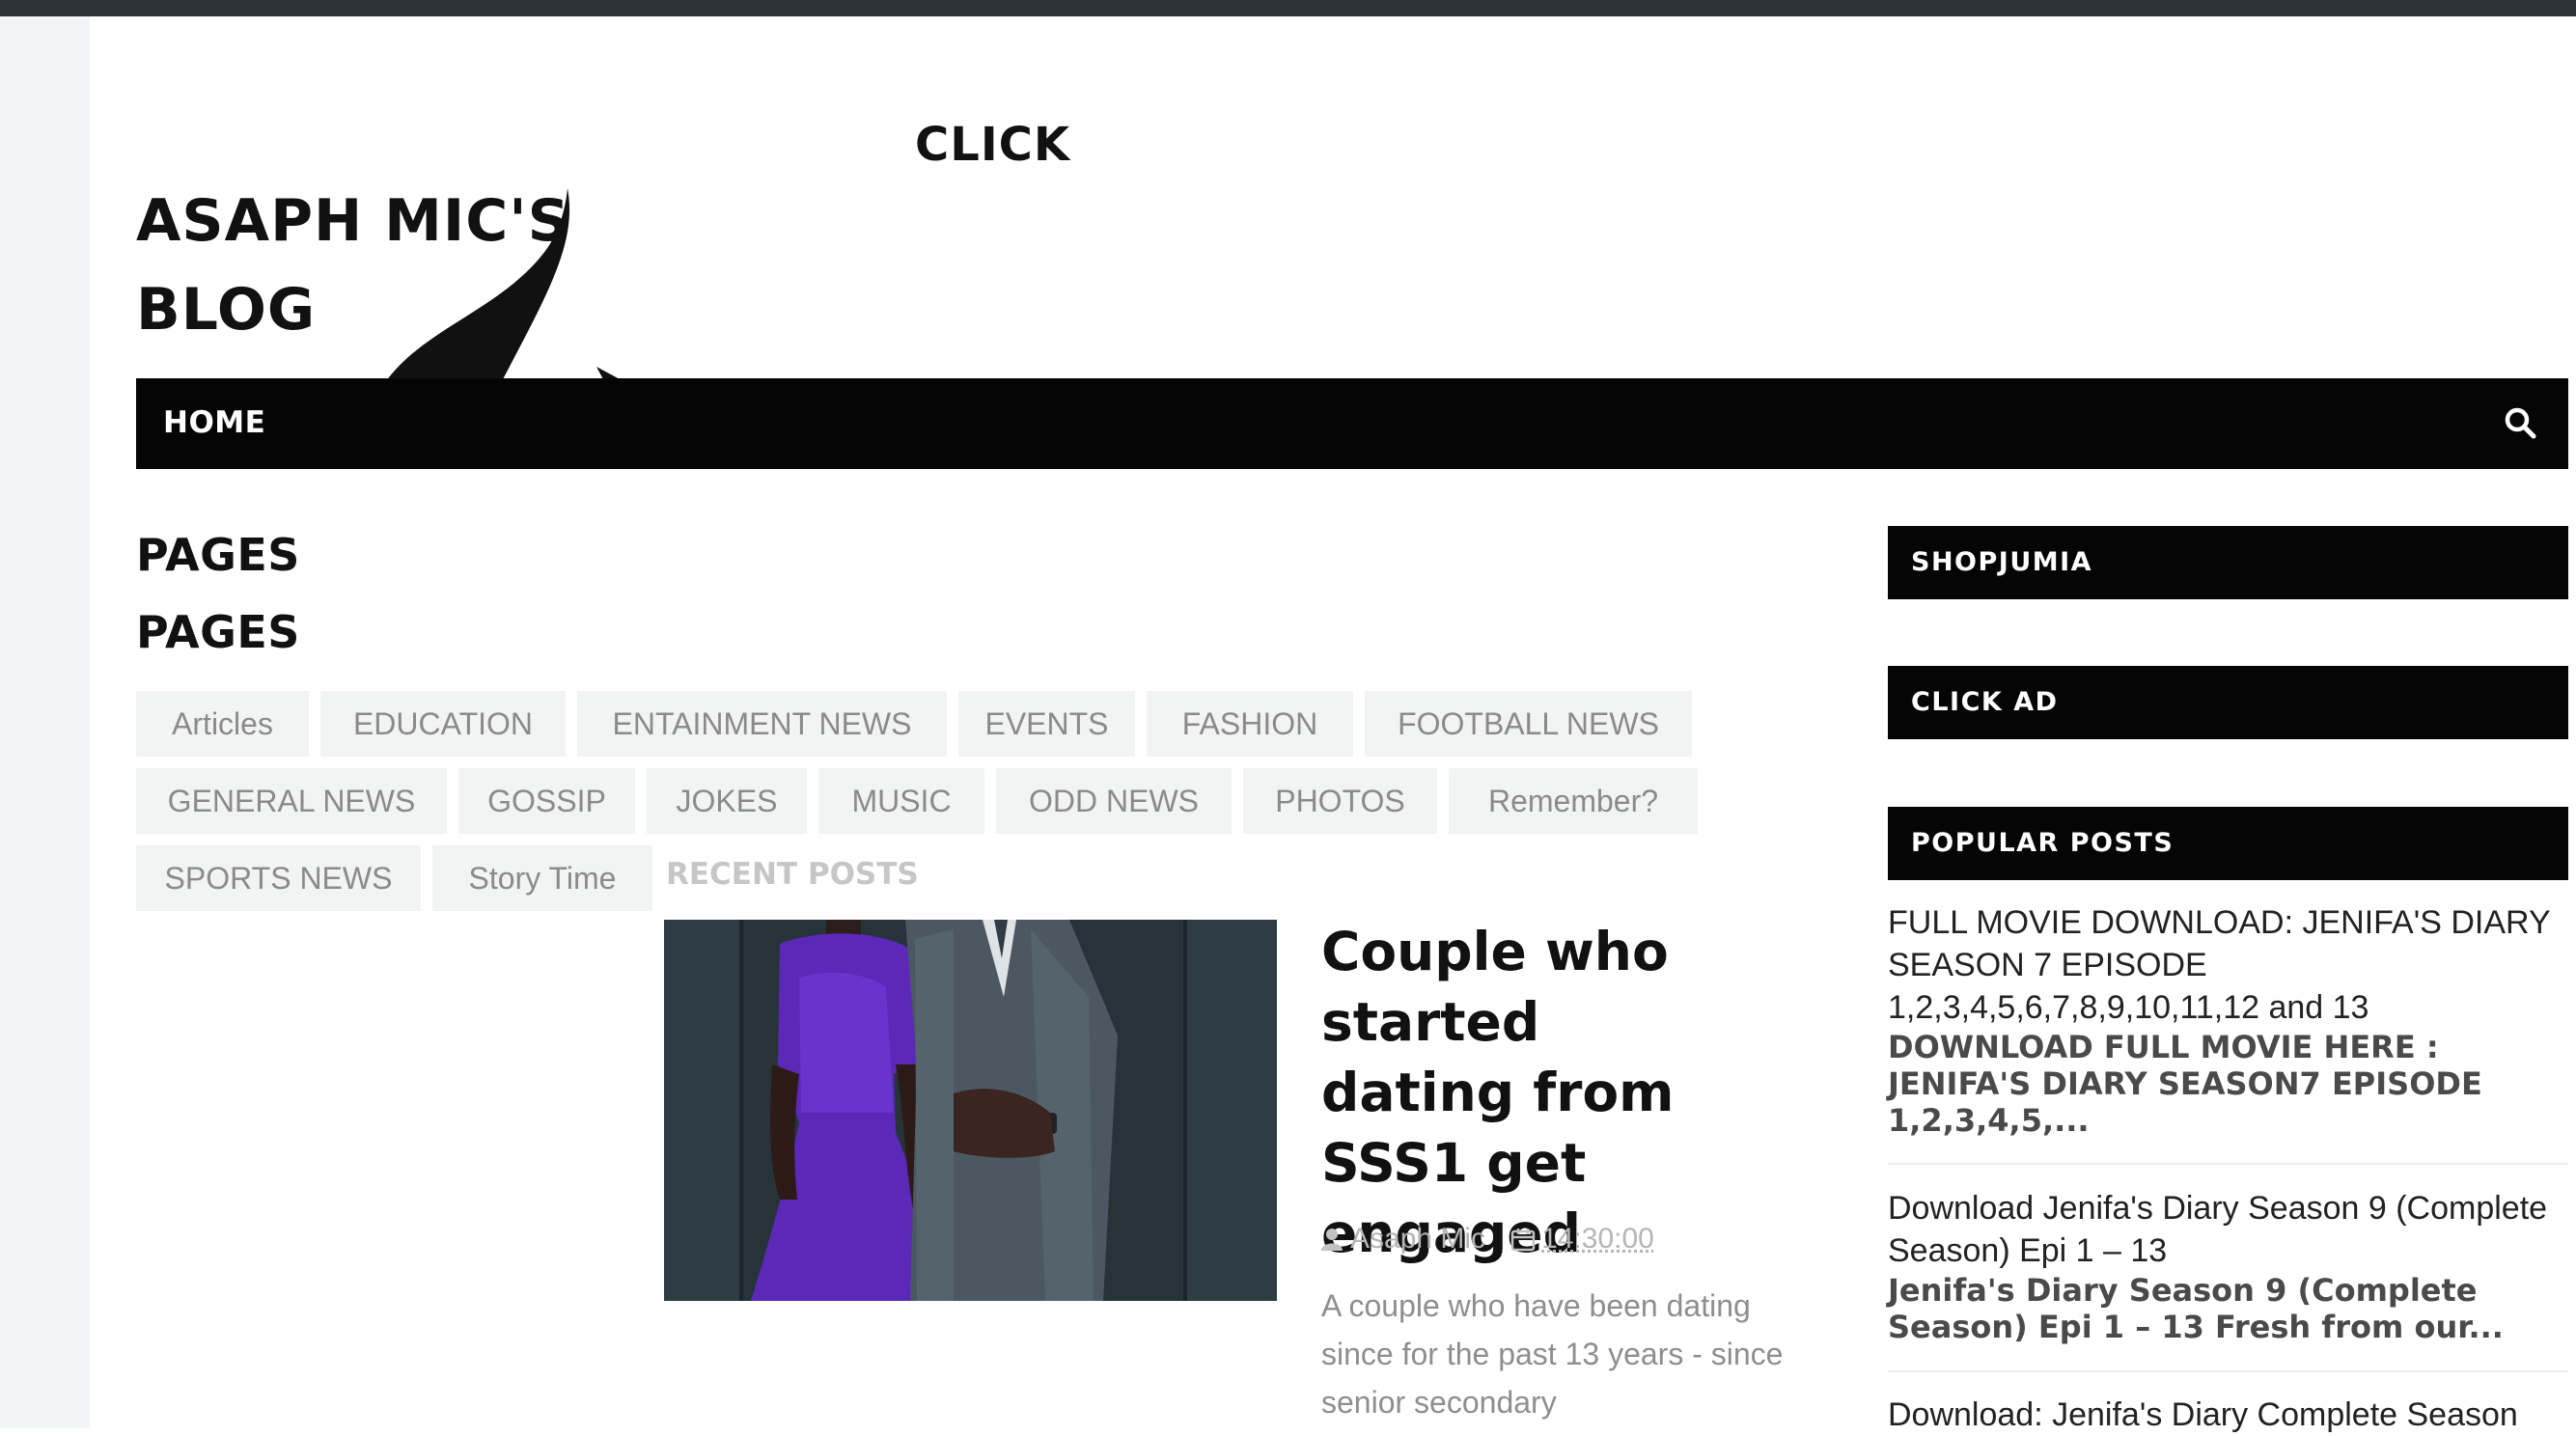  What do you see at coordinates (218, 555) in the screenshot?
I see `pages-heading: PAGES` at bounding box center [218, 555].